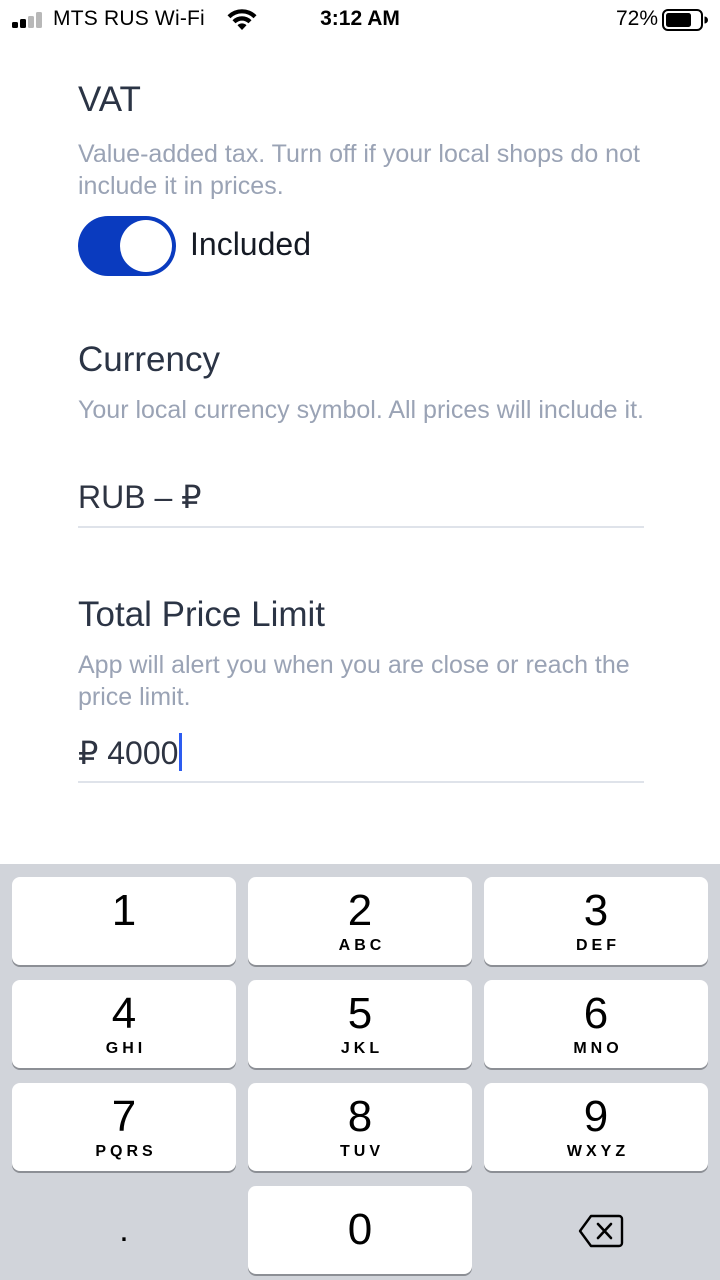  I want to click on key-letters: JKL, so click(362, 1048).